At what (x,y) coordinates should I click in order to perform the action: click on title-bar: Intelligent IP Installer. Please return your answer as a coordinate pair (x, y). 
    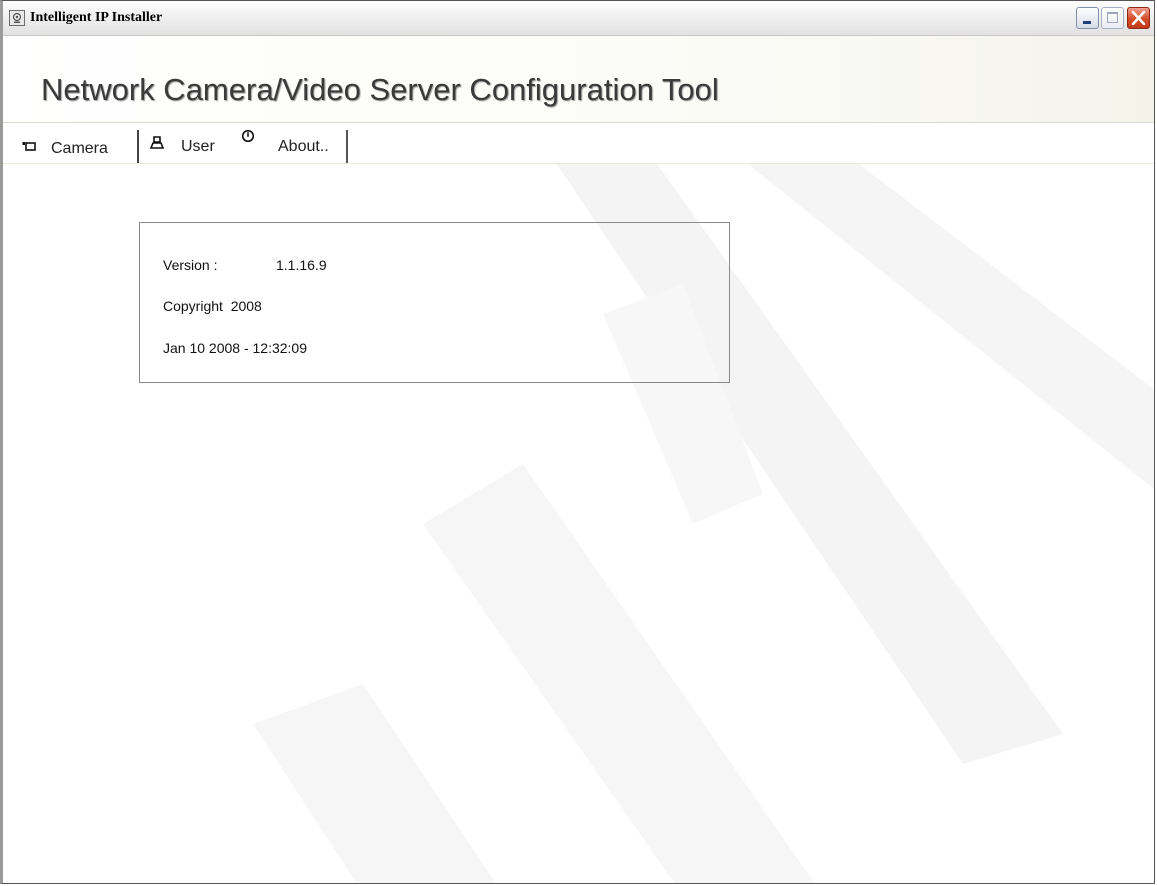
    Looking at the image, I should click on (578, 18).